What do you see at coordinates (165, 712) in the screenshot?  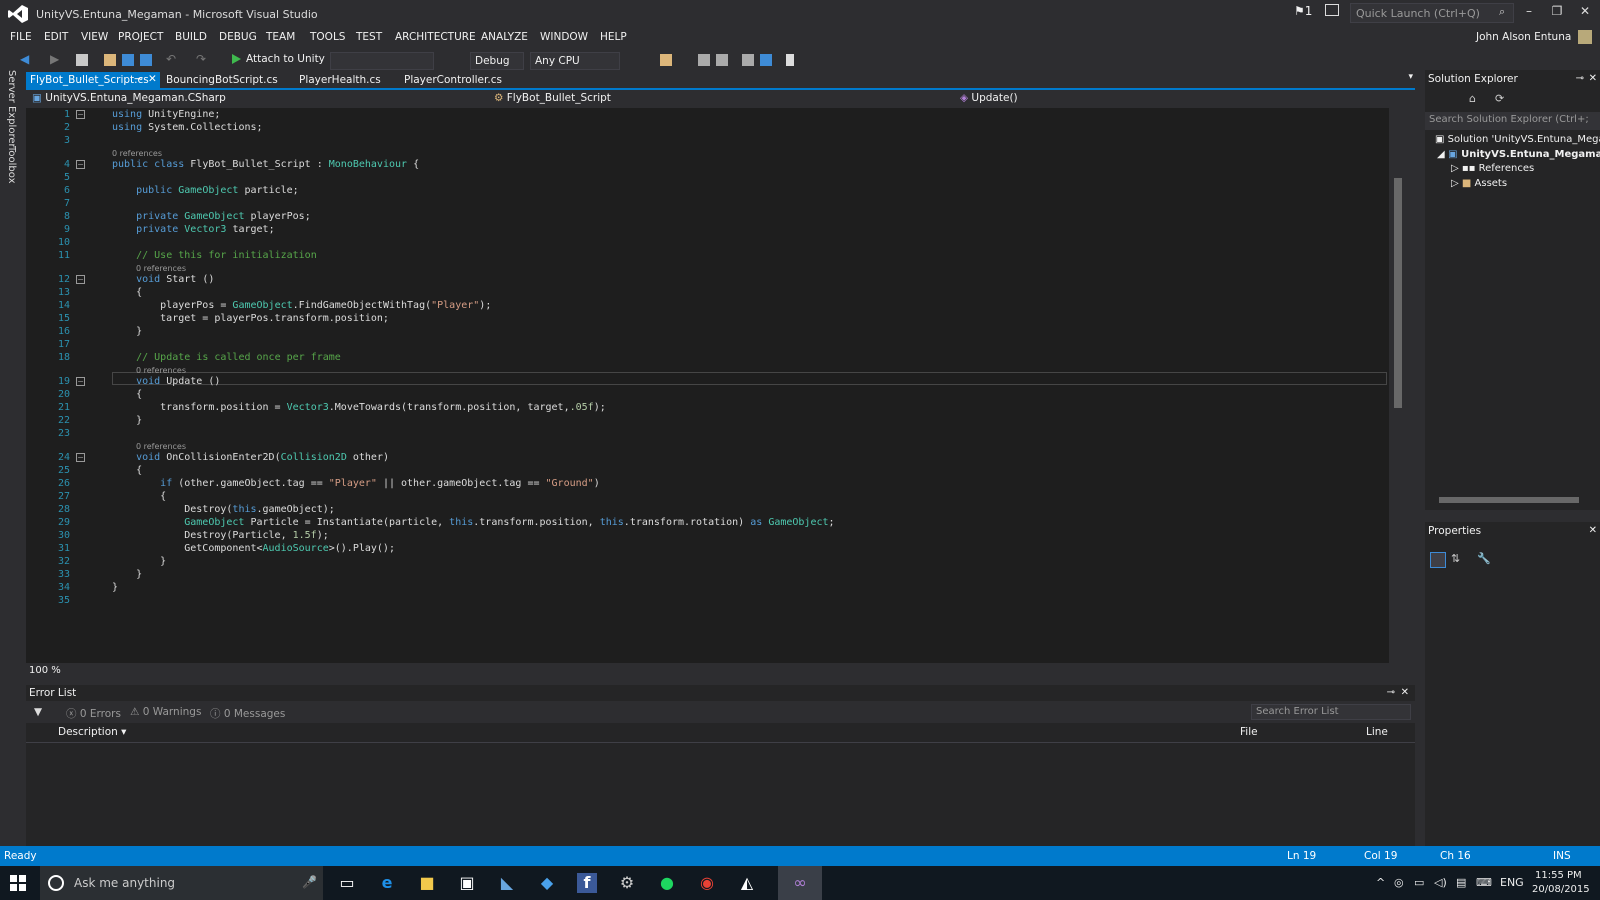 I see `warnings-filter: ⚠ 0 Warnings` at bounding box center [165, 712].